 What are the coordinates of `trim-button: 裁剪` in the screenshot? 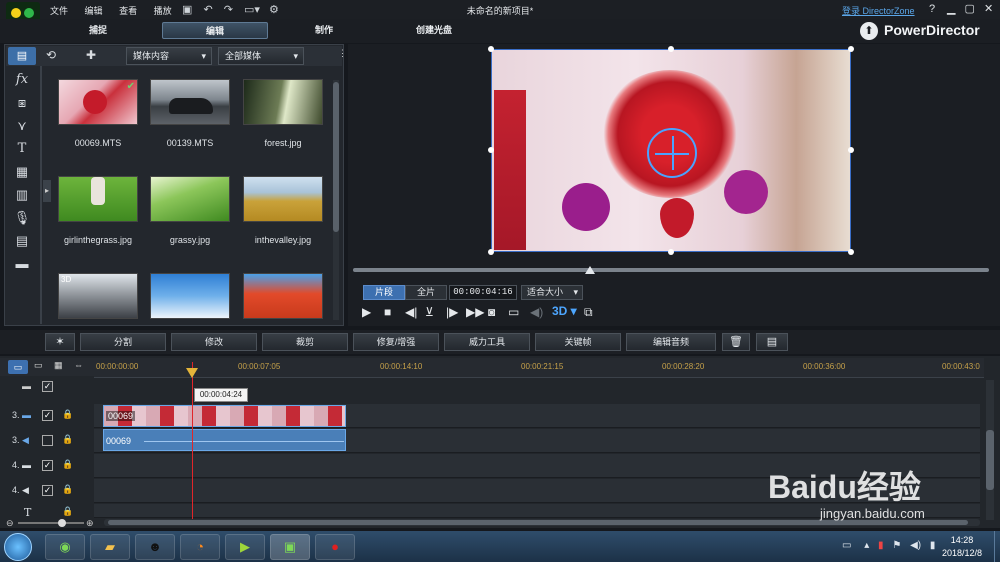 It's located at (305, 342).